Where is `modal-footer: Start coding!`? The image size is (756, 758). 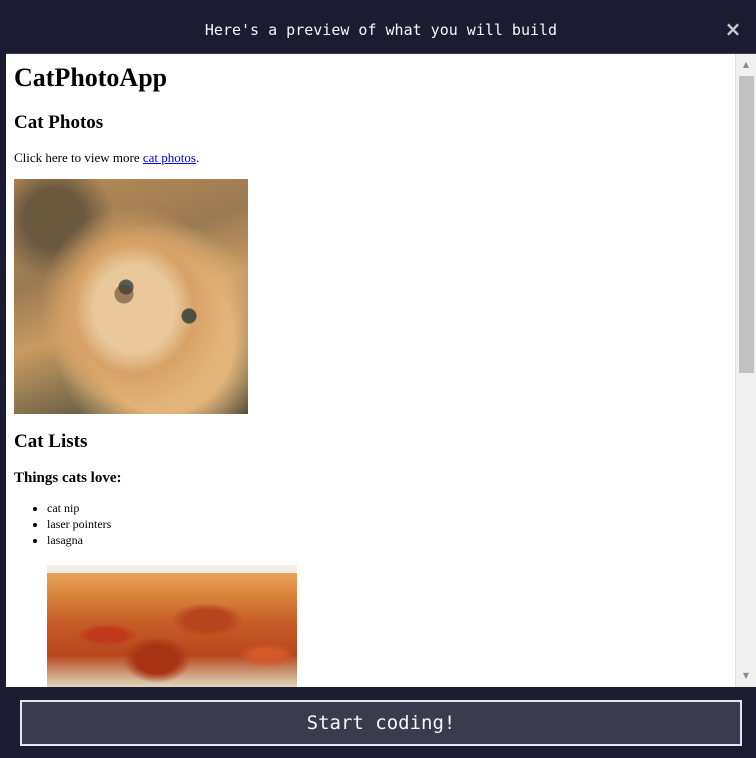 modal-footer: Start coding! is located at coordinates (381, 722).